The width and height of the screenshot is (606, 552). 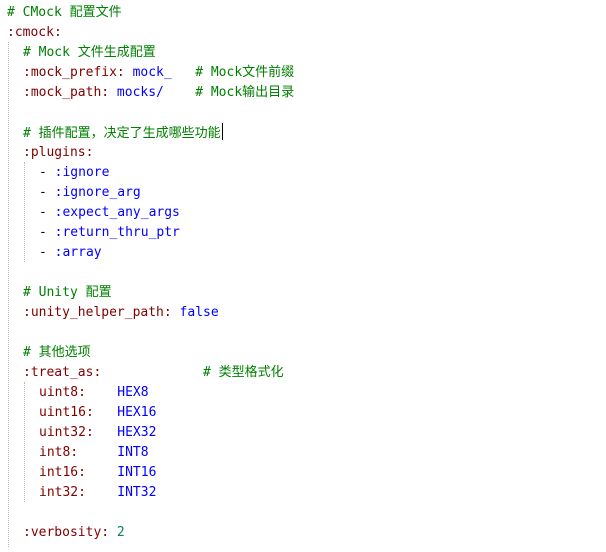 I want to click on token-key: :verbosity:, so click(x=66, y=532).